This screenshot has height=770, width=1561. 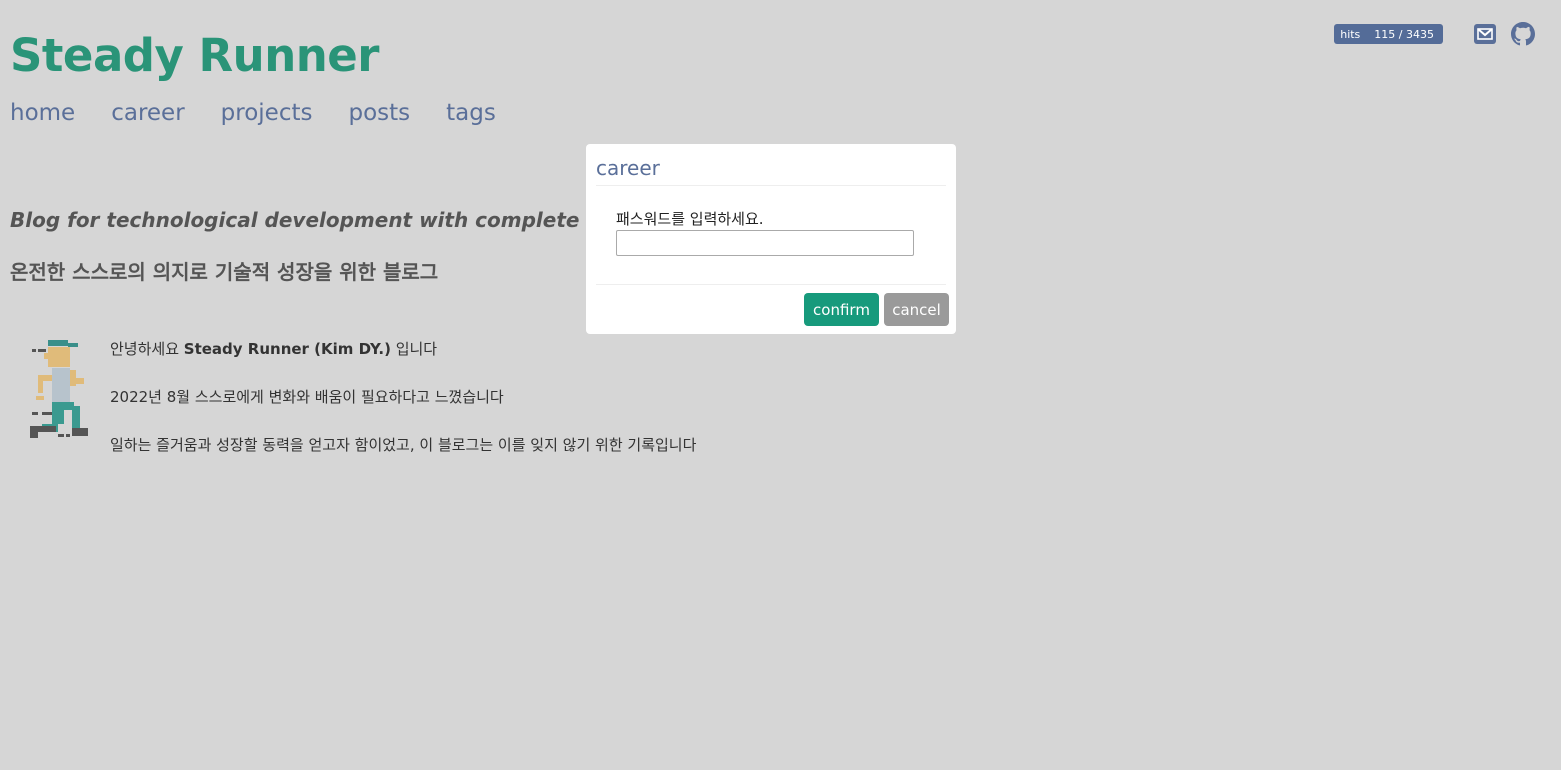 What do you see at coordinates (1523, 34) in the screenshot?
I see `github-icon` at bounding box center [1523, 34].